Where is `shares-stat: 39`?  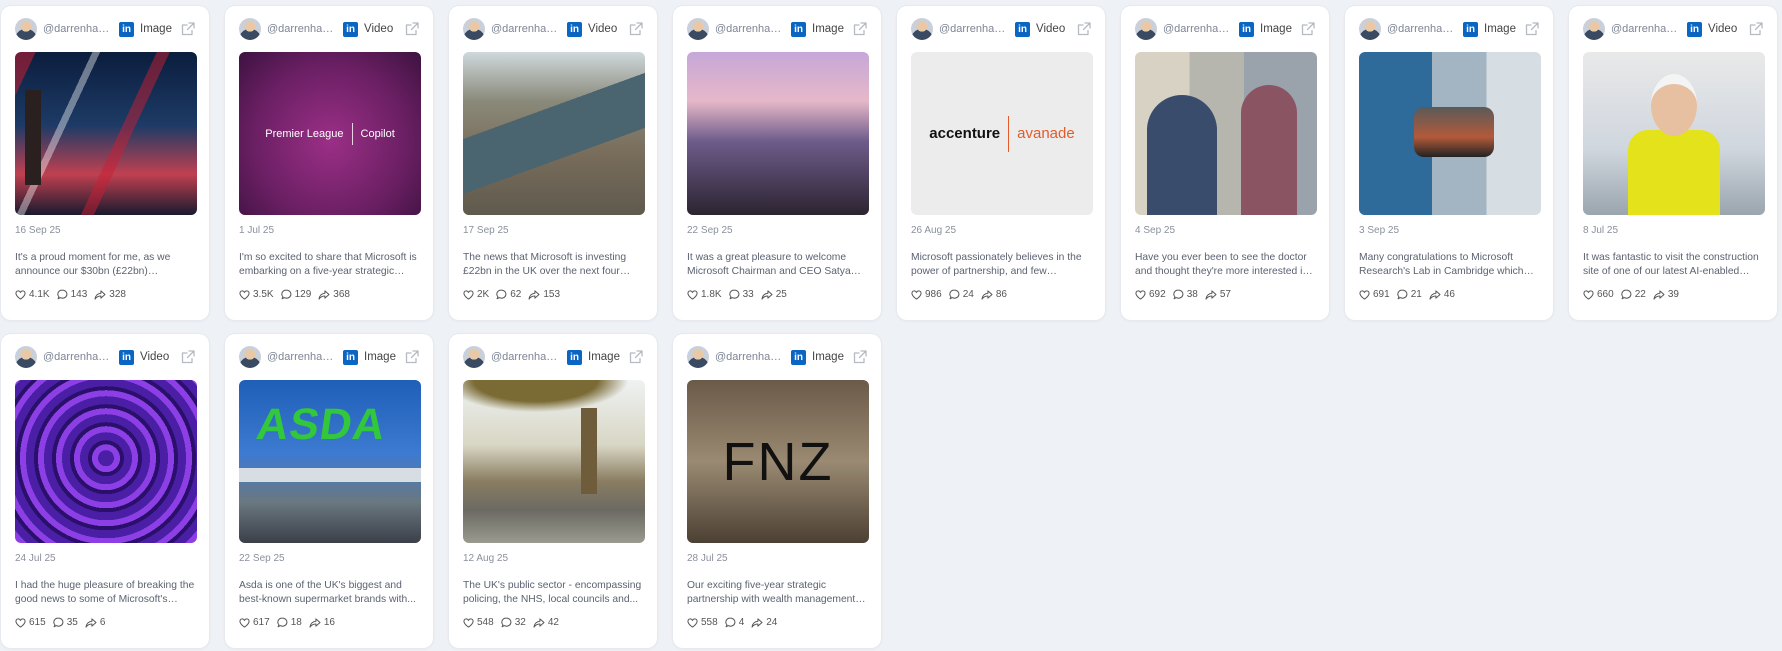 shares-stat: 39 is located at coordinates (1666, 294).